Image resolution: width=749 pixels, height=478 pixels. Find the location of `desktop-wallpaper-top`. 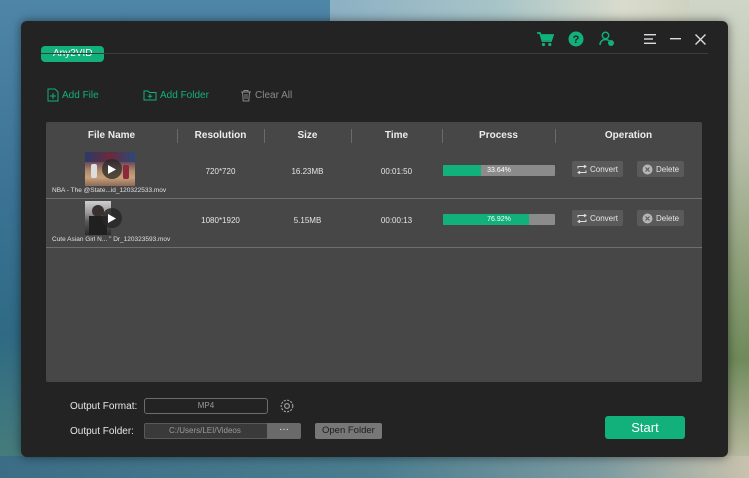

desktop-wallpaper-top is located at coordinates (539, 11).